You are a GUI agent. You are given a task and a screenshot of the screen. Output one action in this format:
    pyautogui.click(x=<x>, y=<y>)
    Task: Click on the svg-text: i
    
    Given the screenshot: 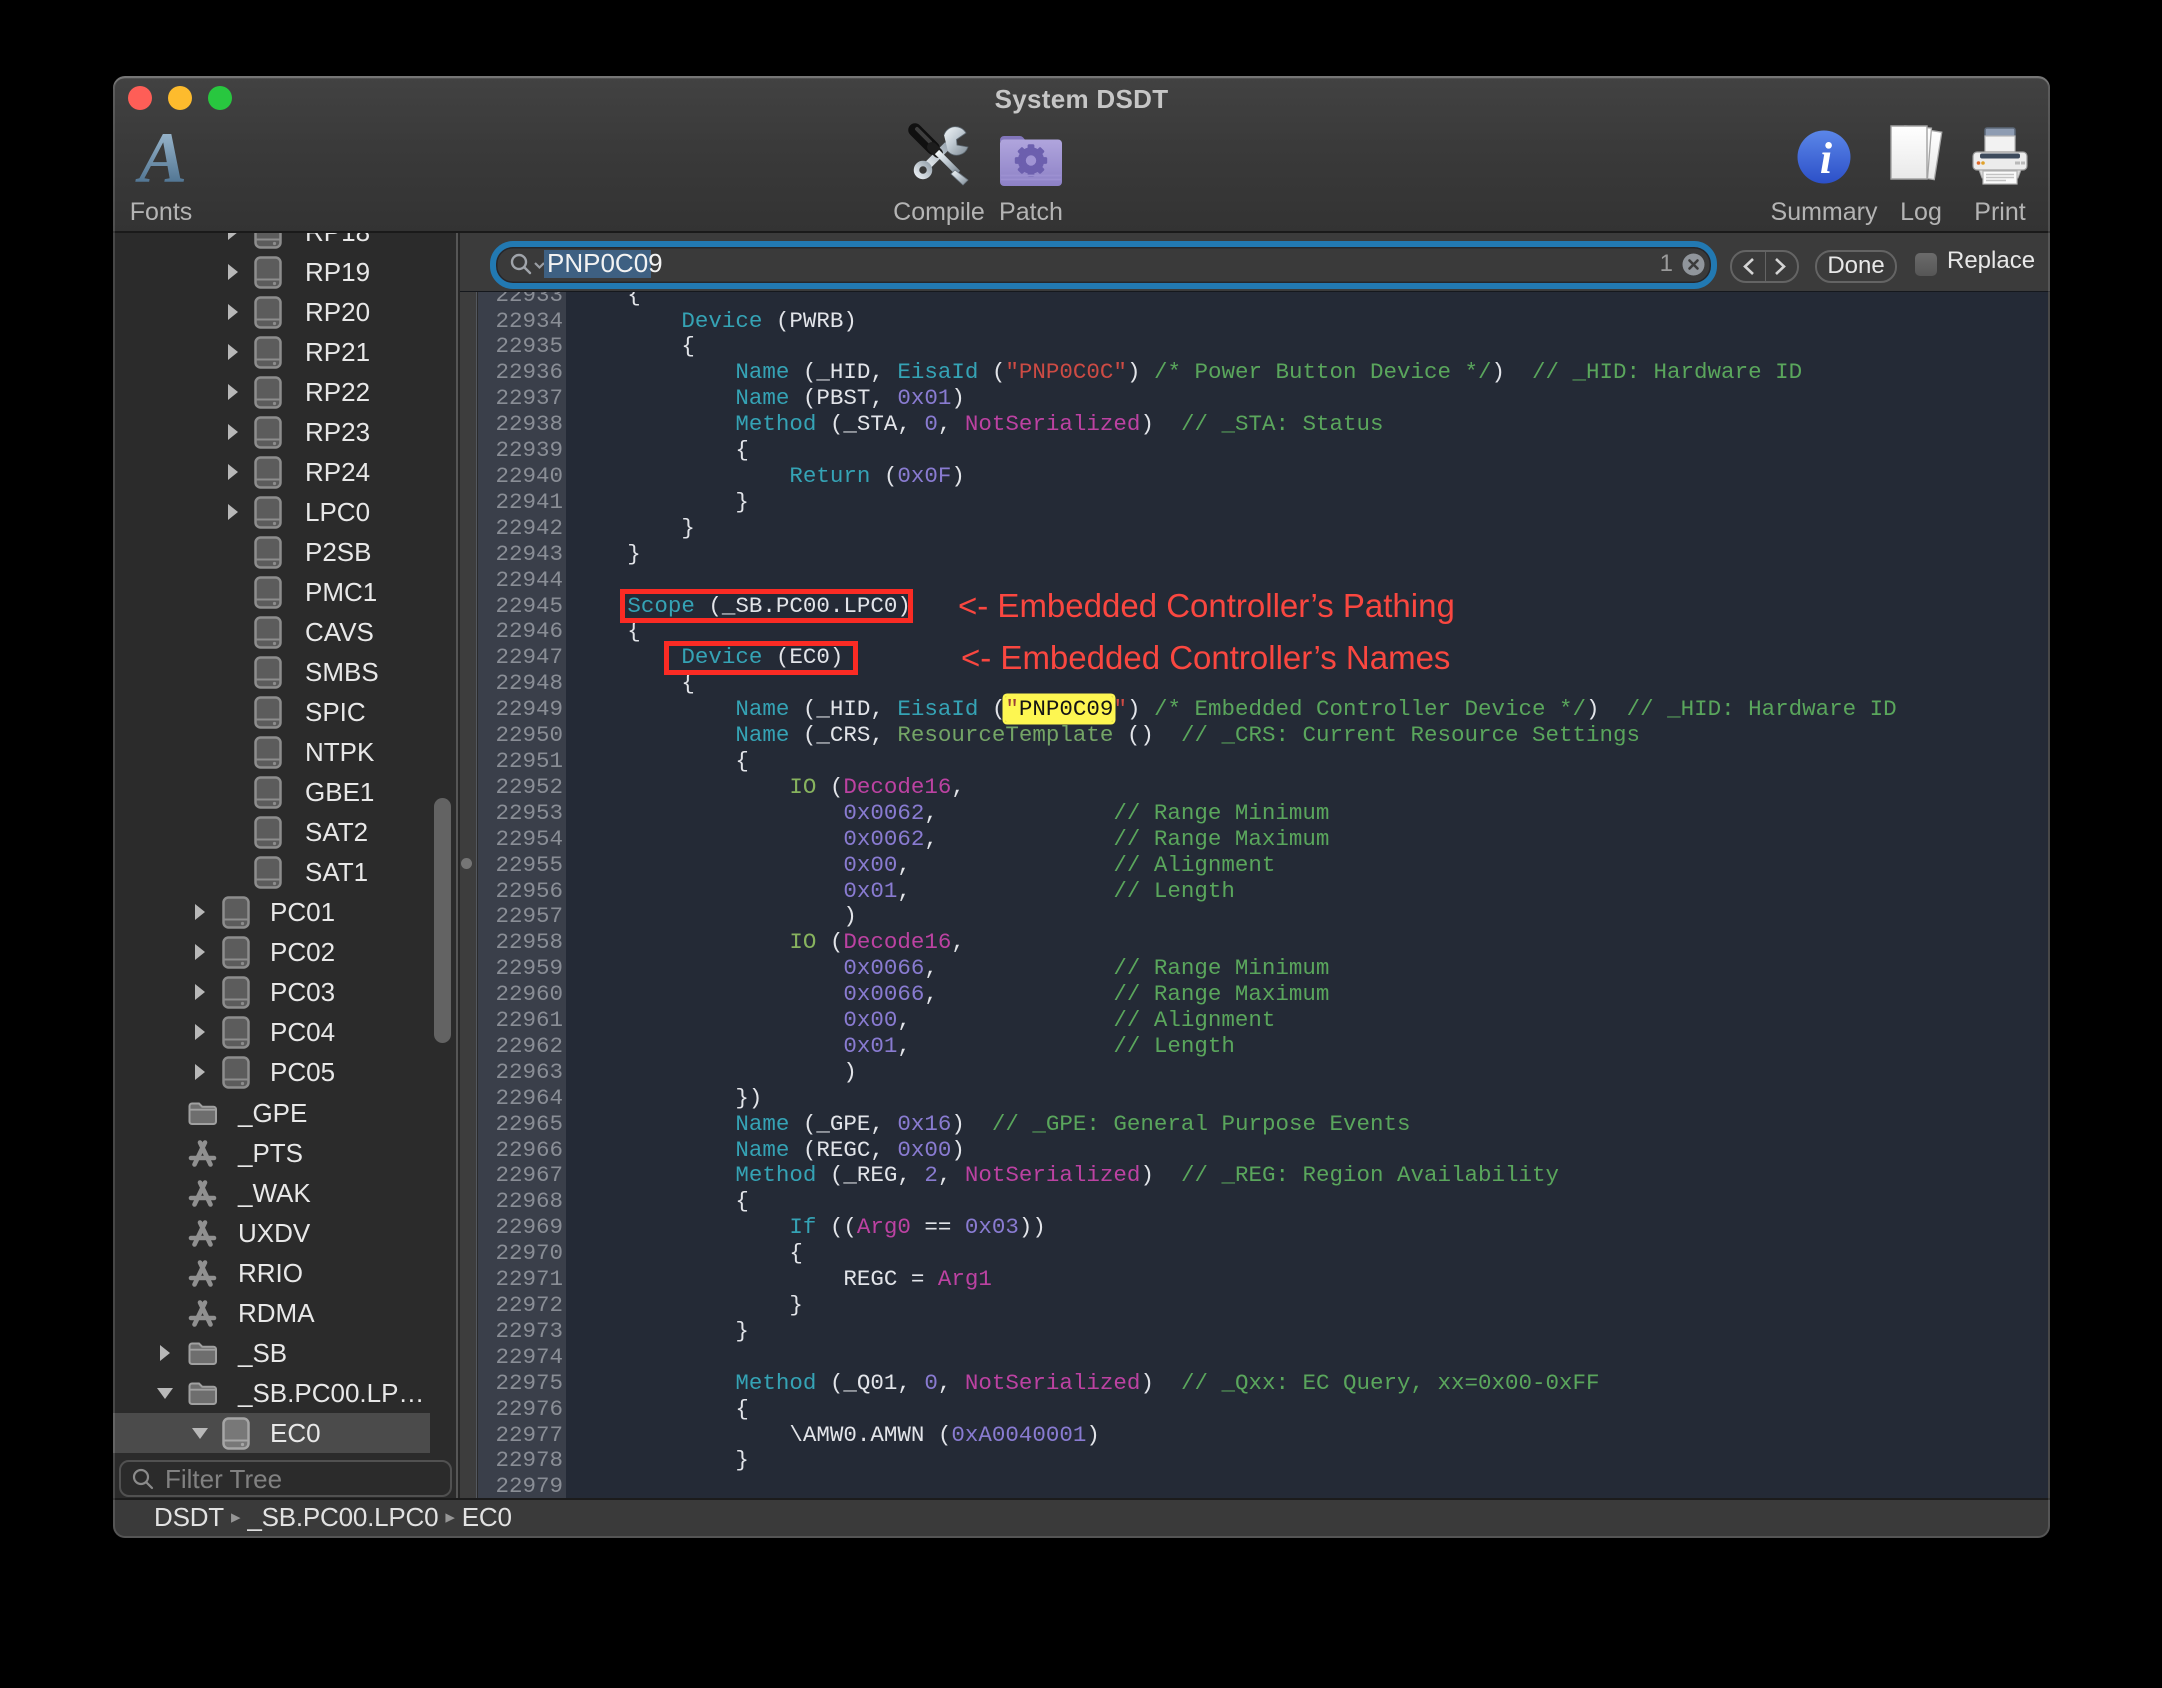 What is the action you would take?
    pyautogui.click(x=1826, y=158)
    